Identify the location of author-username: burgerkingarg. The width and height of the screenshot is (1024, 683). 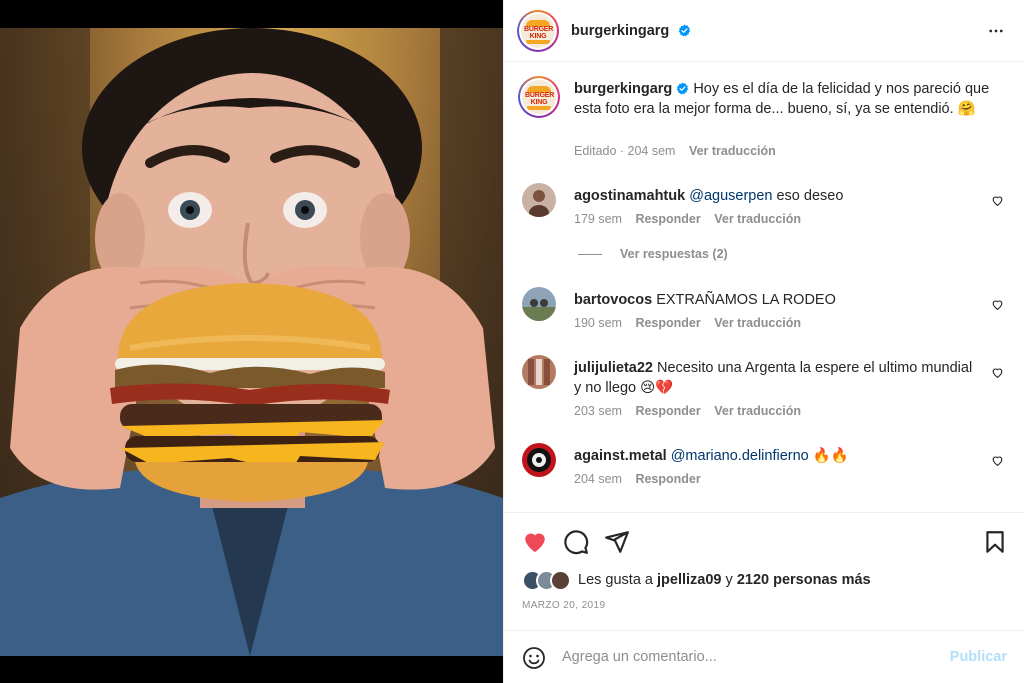
(620, 31).